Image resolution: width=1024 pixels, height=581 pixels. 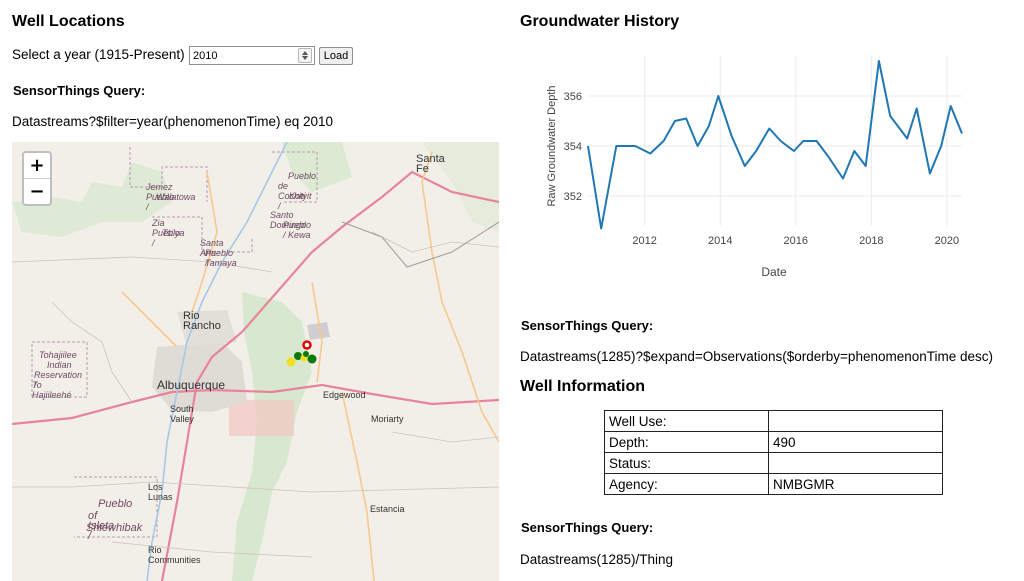 I want to click on groundwater-history-title: Groundwater History, so click(x=600, y=21).